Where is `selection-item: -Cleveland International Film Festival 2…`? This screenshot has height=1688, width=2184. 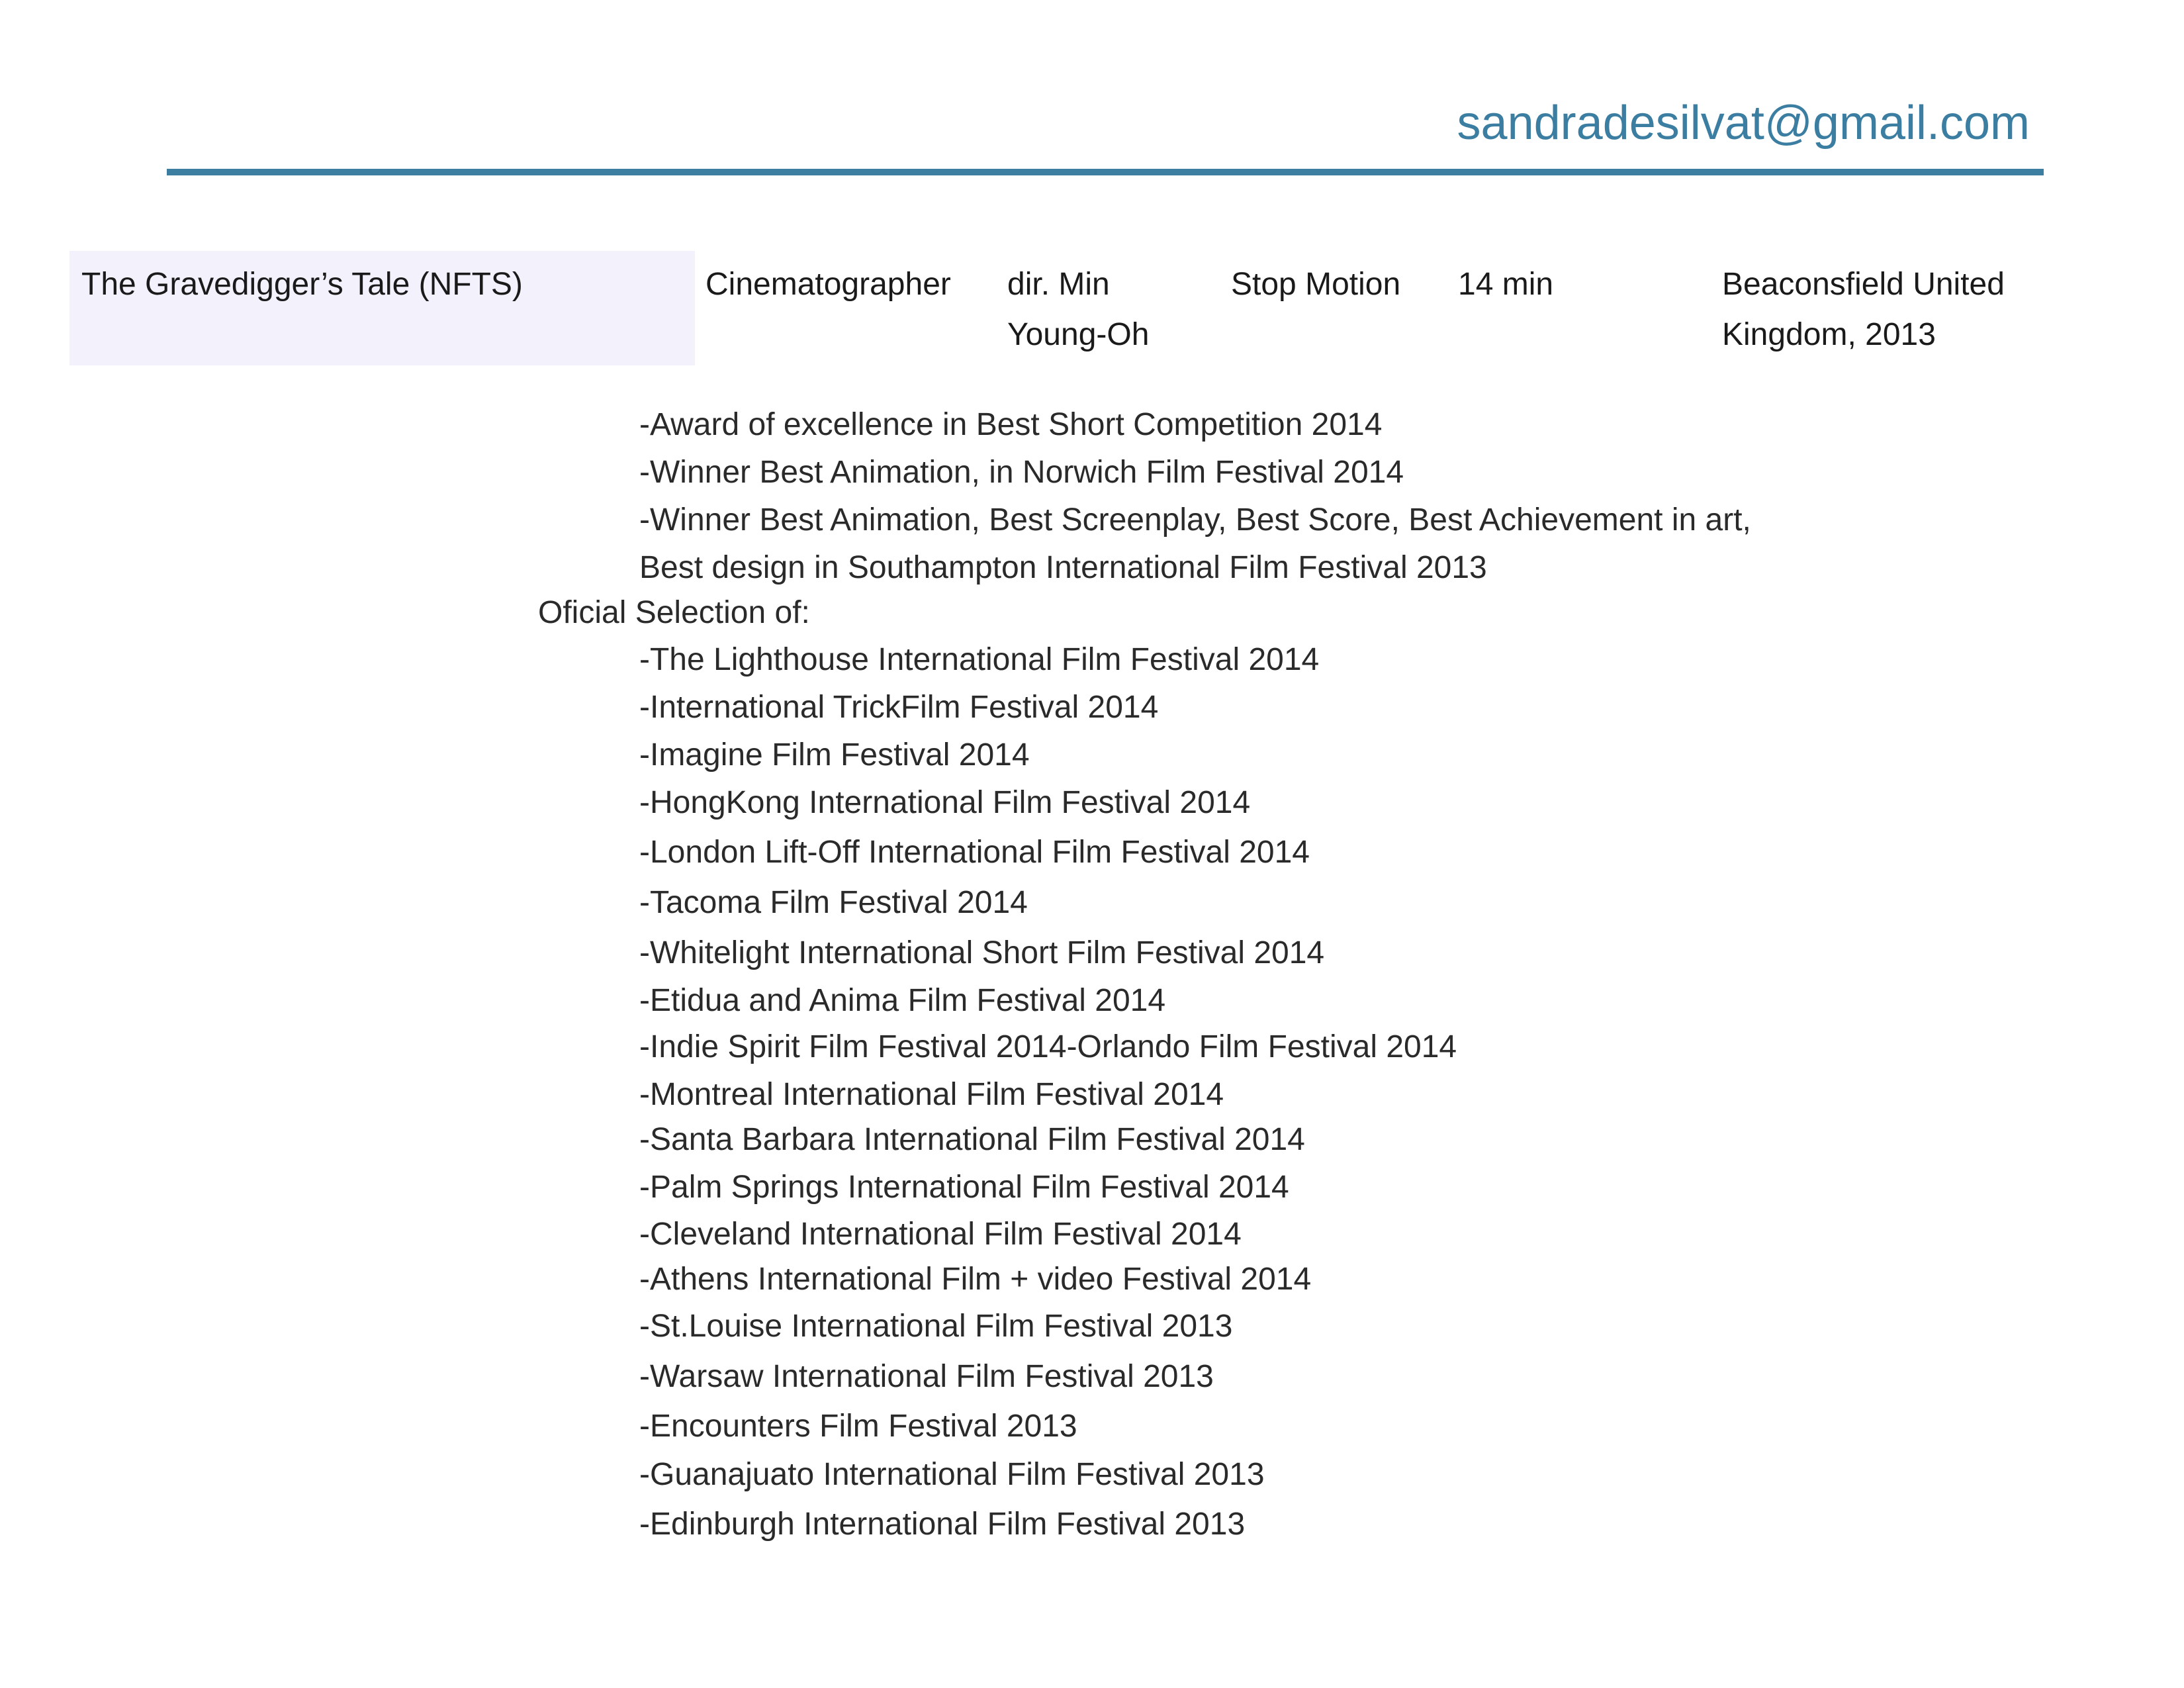 selection-item: -Cleveland International Film Festival 2… is located at coordinates (940, 1234).